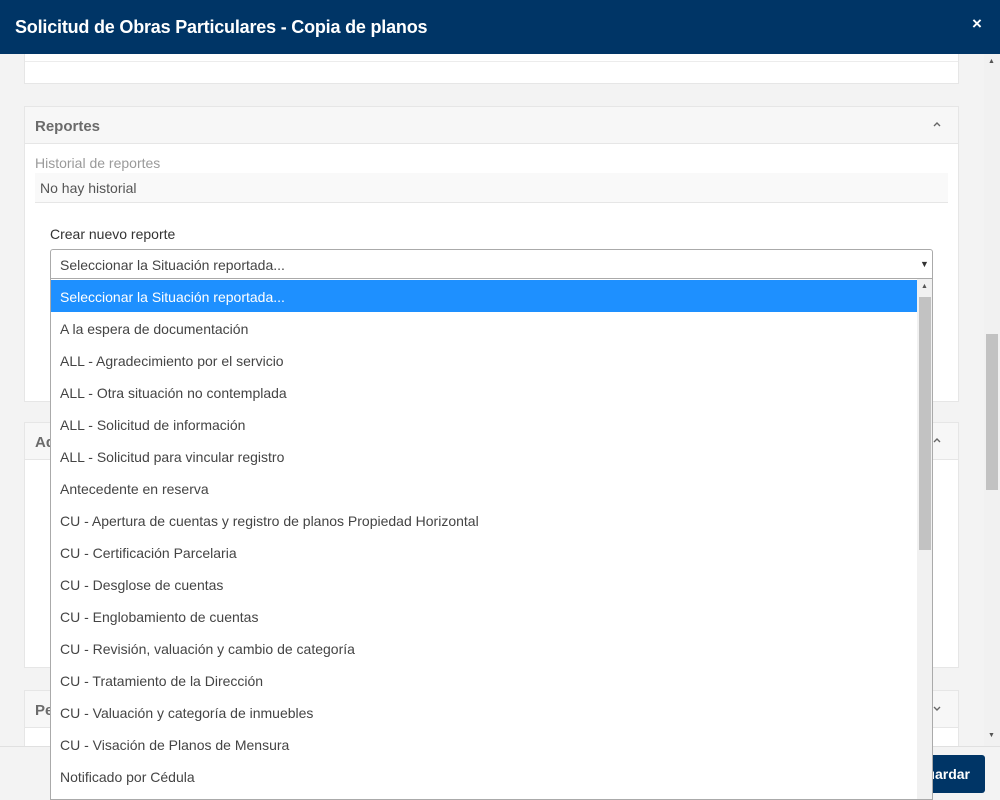 Image resolution: width=1000 pixels, height=800 pixels. Describe the element at coordinates (484, 424) in the screenshot. I see `dropdown-option: ALL - Solicitud de información` at that location.